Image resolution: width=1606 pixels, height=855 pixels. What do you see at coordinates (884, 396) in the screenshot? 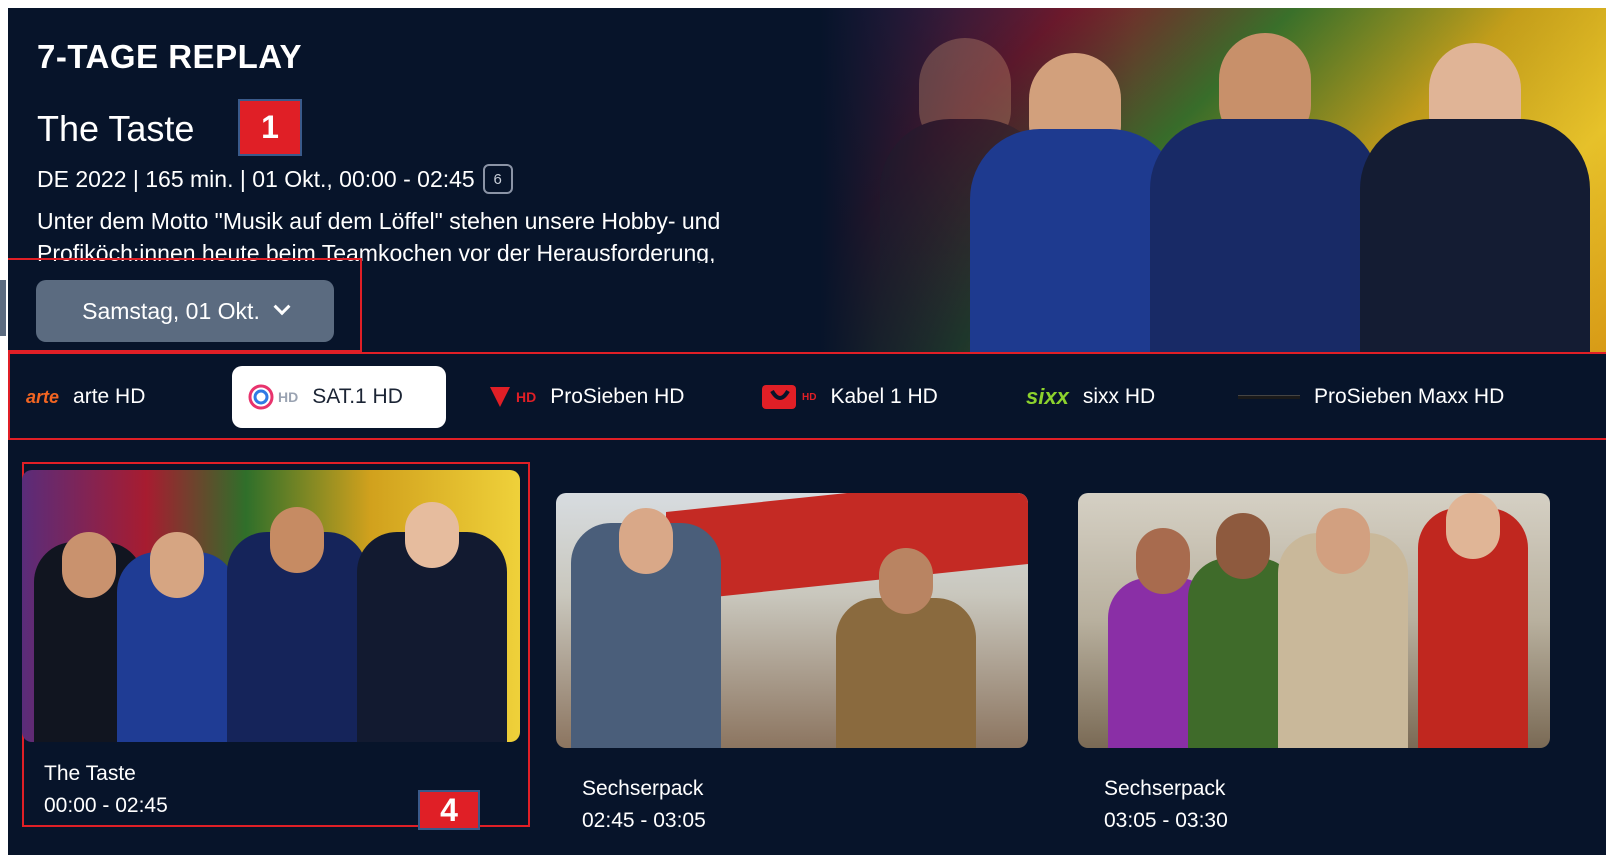
I see `channel-label: Kabel 1 HD` at bounding box center [884, 396].